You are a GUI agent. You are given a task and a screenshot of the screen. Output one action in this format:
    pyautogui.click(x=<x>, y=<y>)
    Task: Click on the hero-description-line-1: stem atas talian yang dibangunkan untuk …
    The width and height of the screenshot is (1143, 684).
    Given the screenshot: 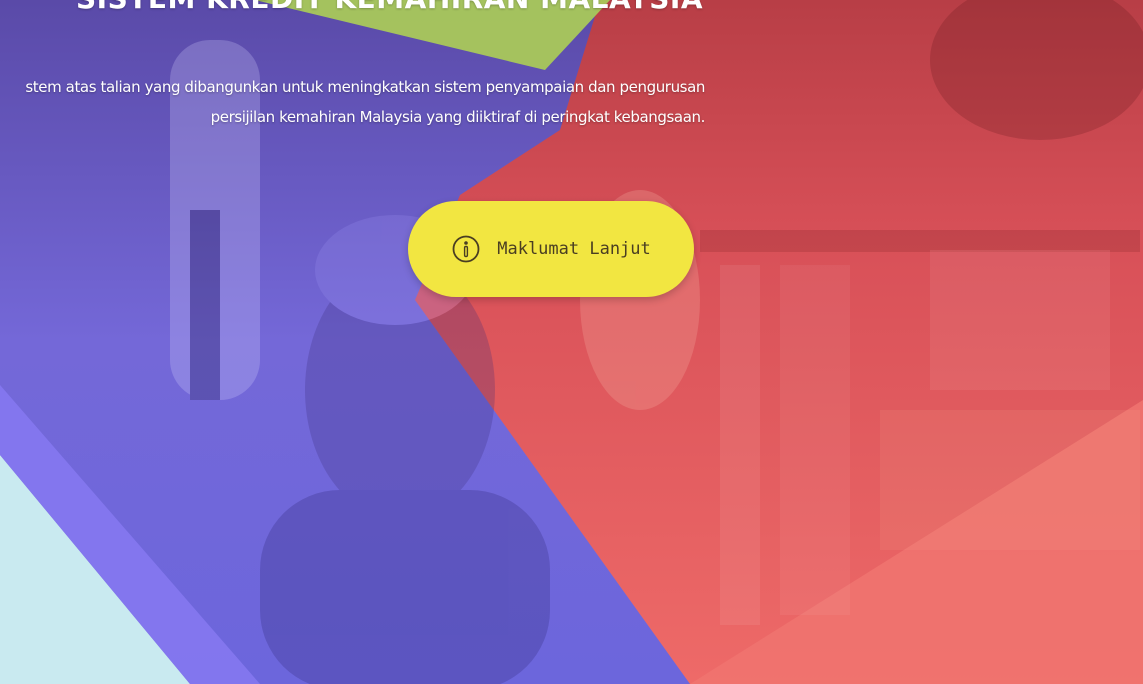 What is the action you would take?
    pyautogui.click(x=365, y=87)
    